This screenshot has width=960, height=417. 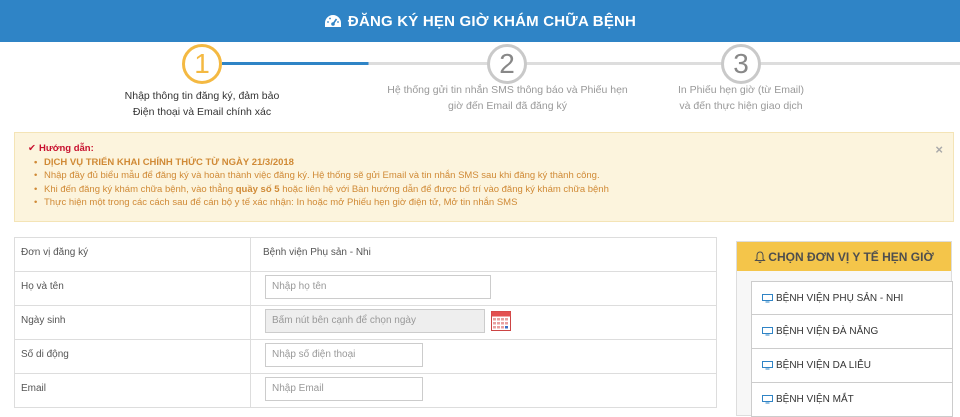 I want to click on calendar-icon, so click(x=501, y=320).